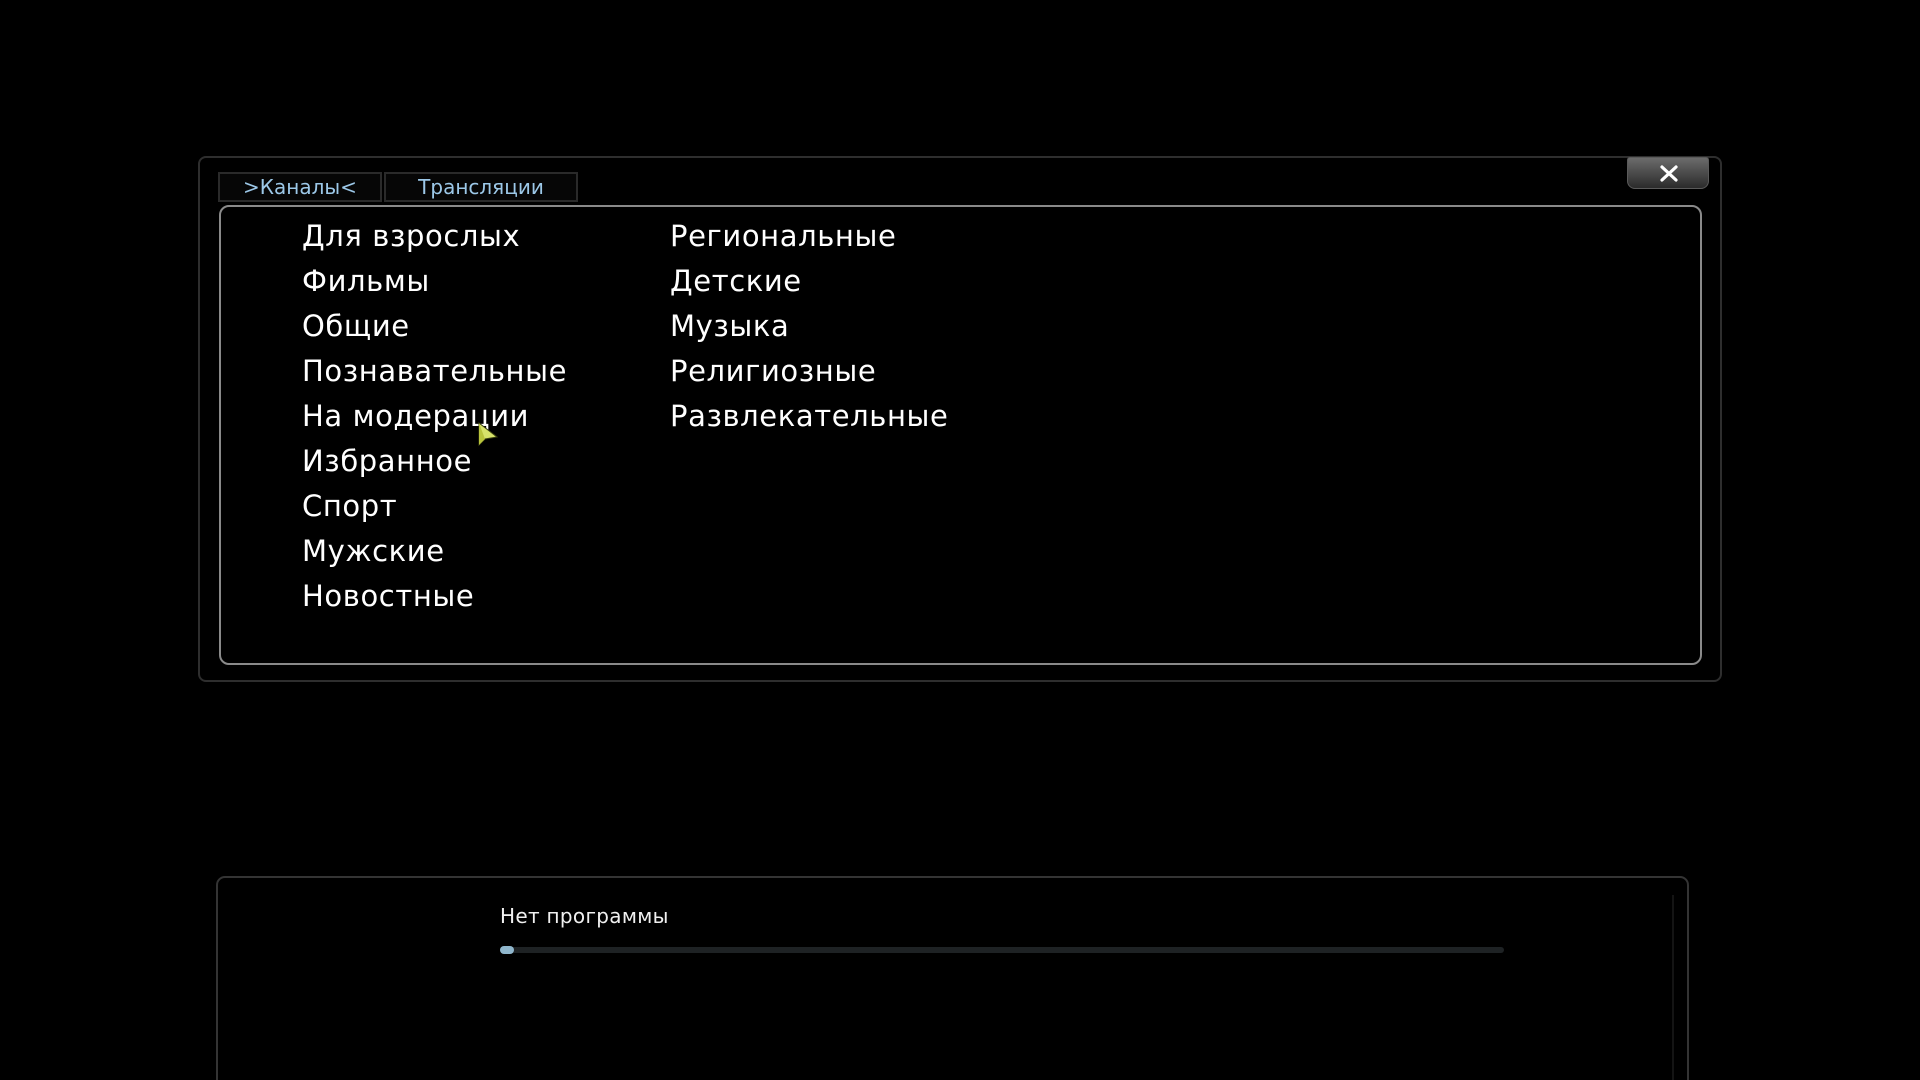  What do you see at coordinates (300, 187) in the screenshot?
I see `tab-channels: >Каналы<` at bounding box center [300, 187].